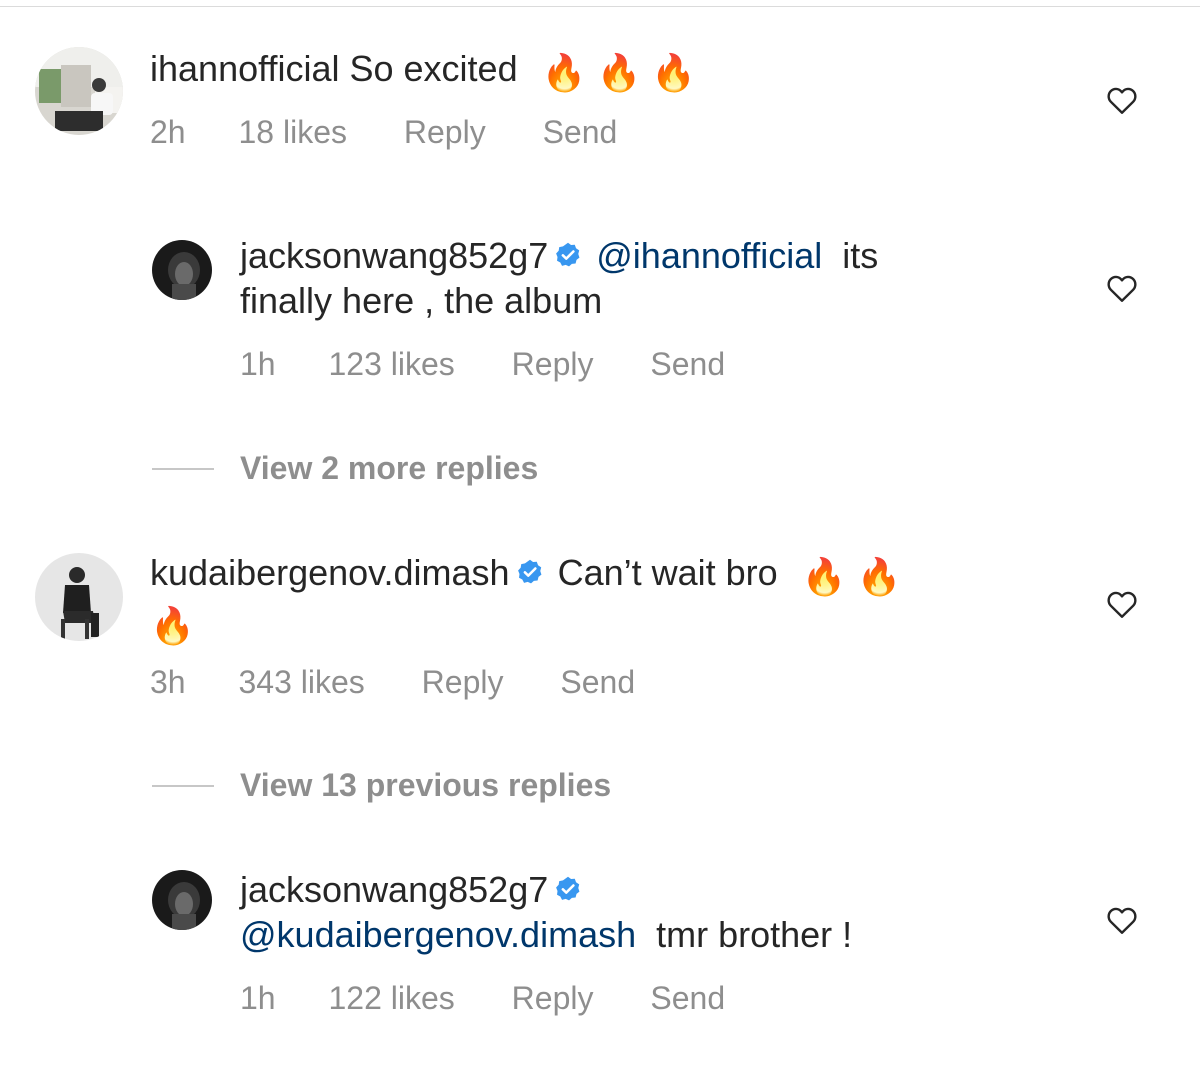  I want to click on username: ihannofficial, so click(244, 68).